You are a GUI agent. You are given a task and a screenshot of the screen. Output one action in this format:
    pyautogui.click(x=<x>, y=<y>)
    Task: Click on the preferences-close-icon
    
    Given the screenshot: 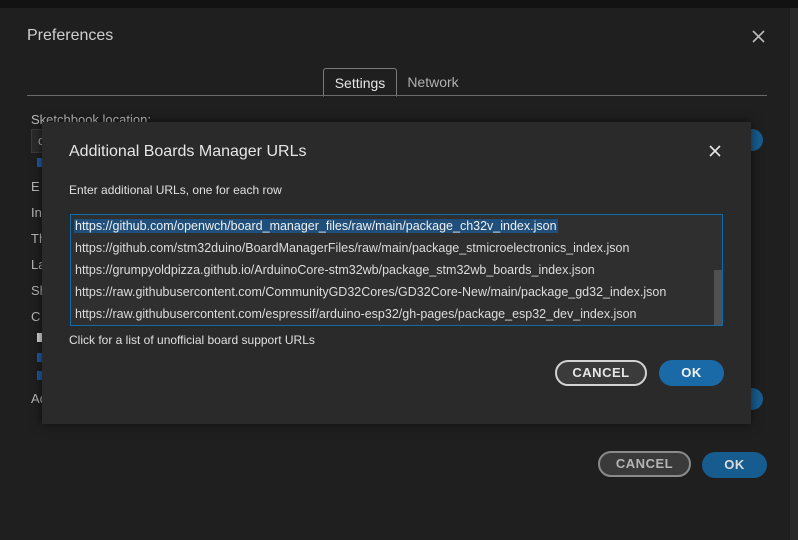 What is the action you would take?
    pyautogui.click(x=758, y=36)
    